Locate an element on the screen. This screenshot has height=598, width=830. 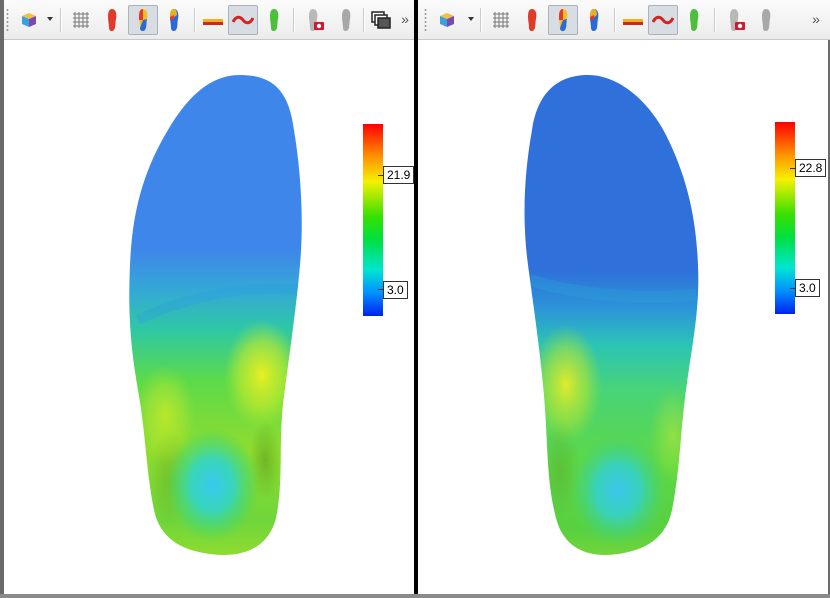
window-border-left is located at coordinates (2, 299).